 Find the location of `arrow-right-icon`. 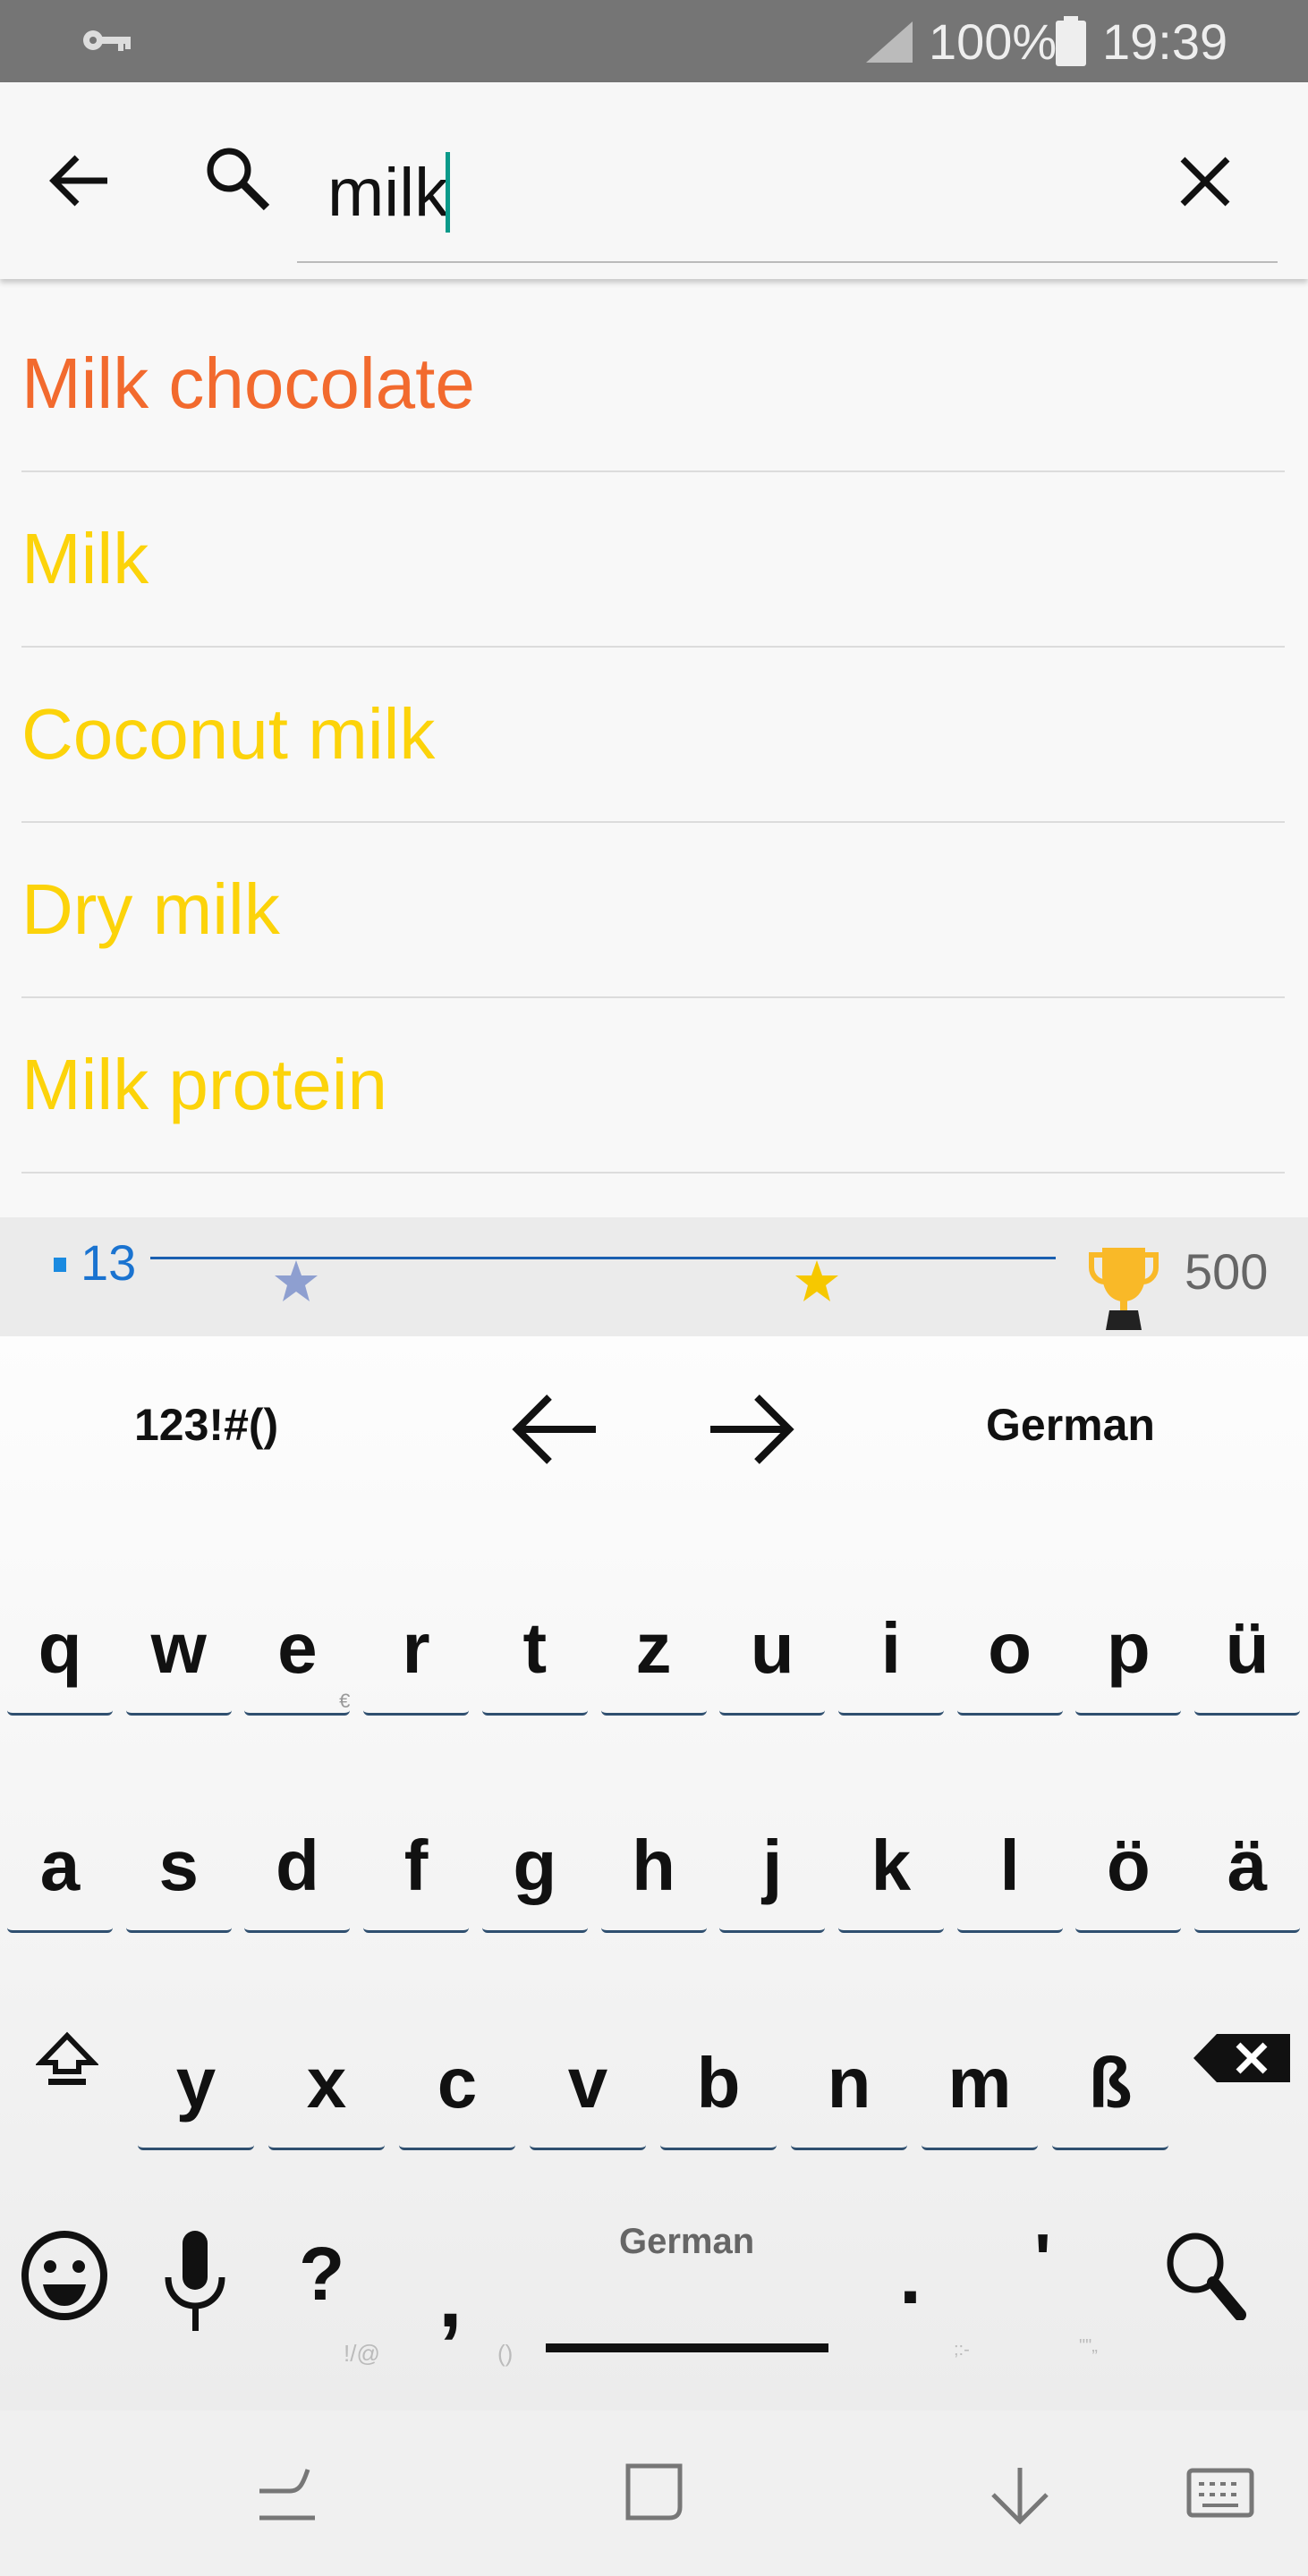

arrow-right-icon is located at coordinates (751, 1429).